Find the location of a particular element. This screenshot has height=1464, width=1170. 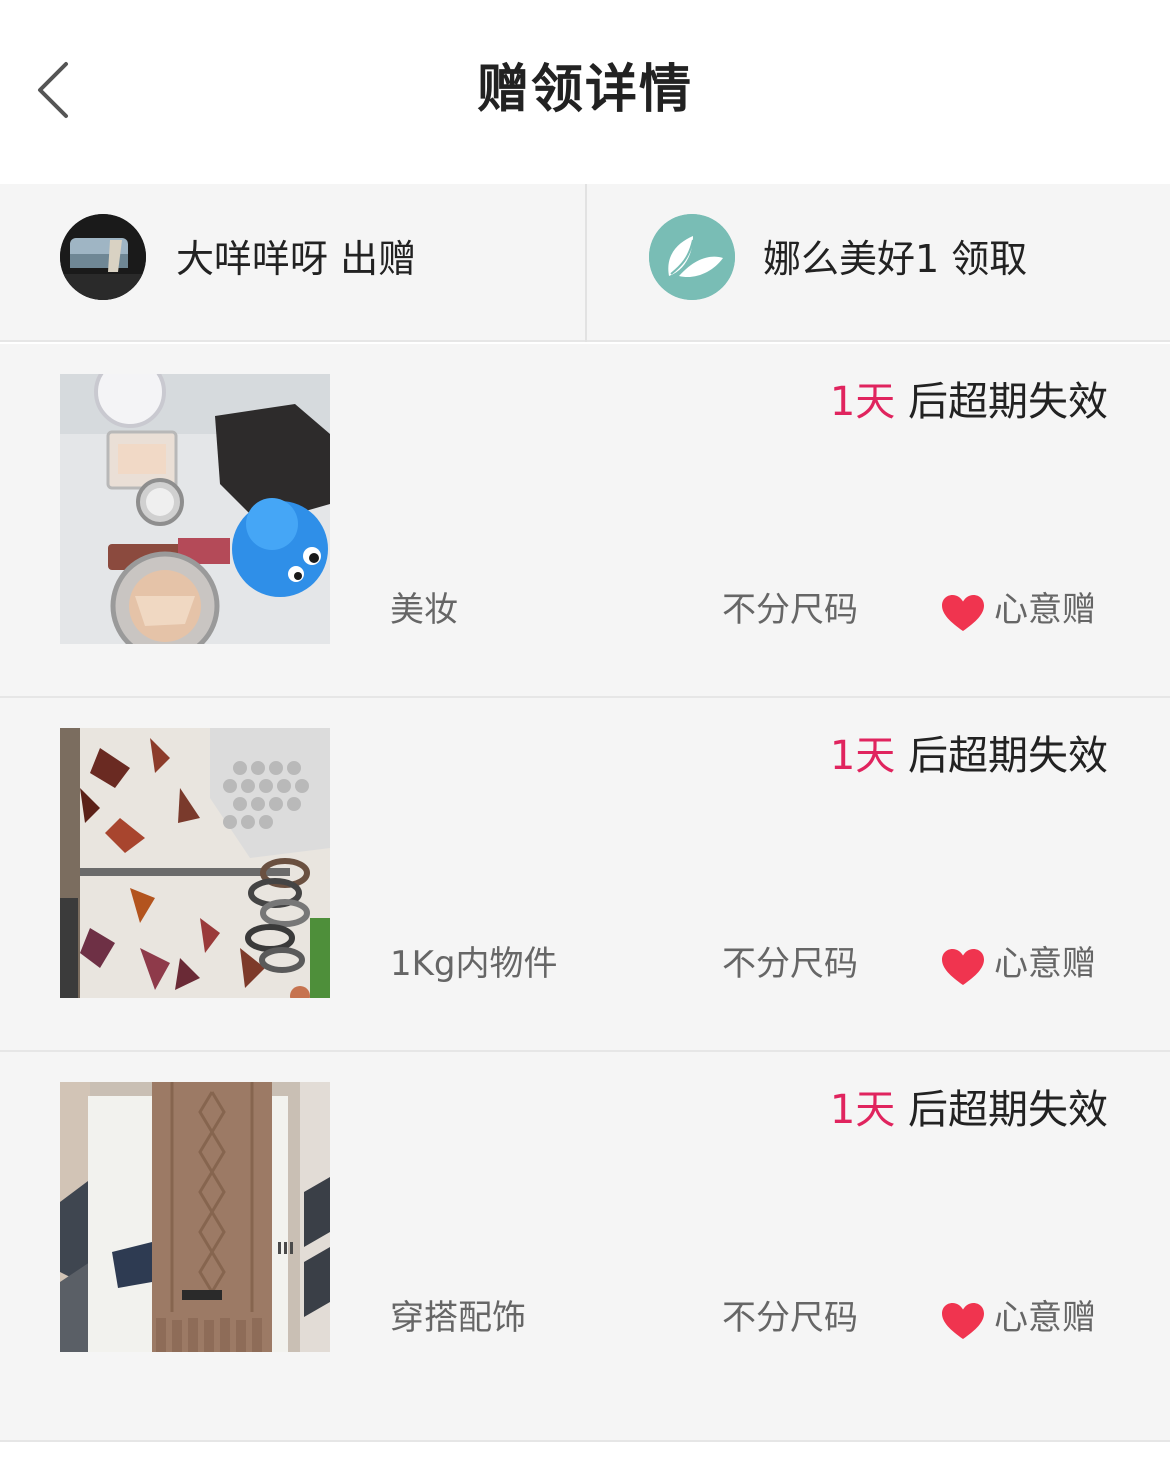

receiver-info: 娜么美好1 领取 is located at coordinates (877, 263).